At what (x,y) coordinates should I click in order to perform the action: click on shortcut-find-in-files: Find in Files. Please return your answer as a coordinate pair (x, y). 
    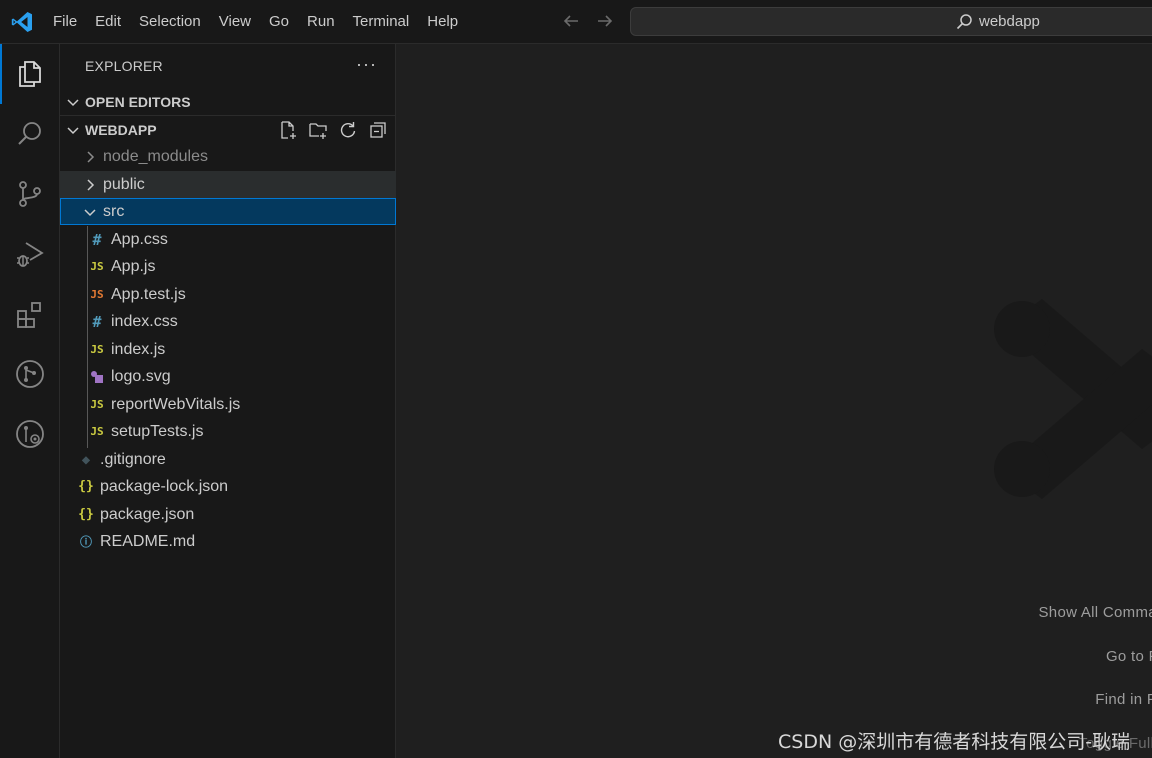
    Looking at the image, I should click on (1123, 699).